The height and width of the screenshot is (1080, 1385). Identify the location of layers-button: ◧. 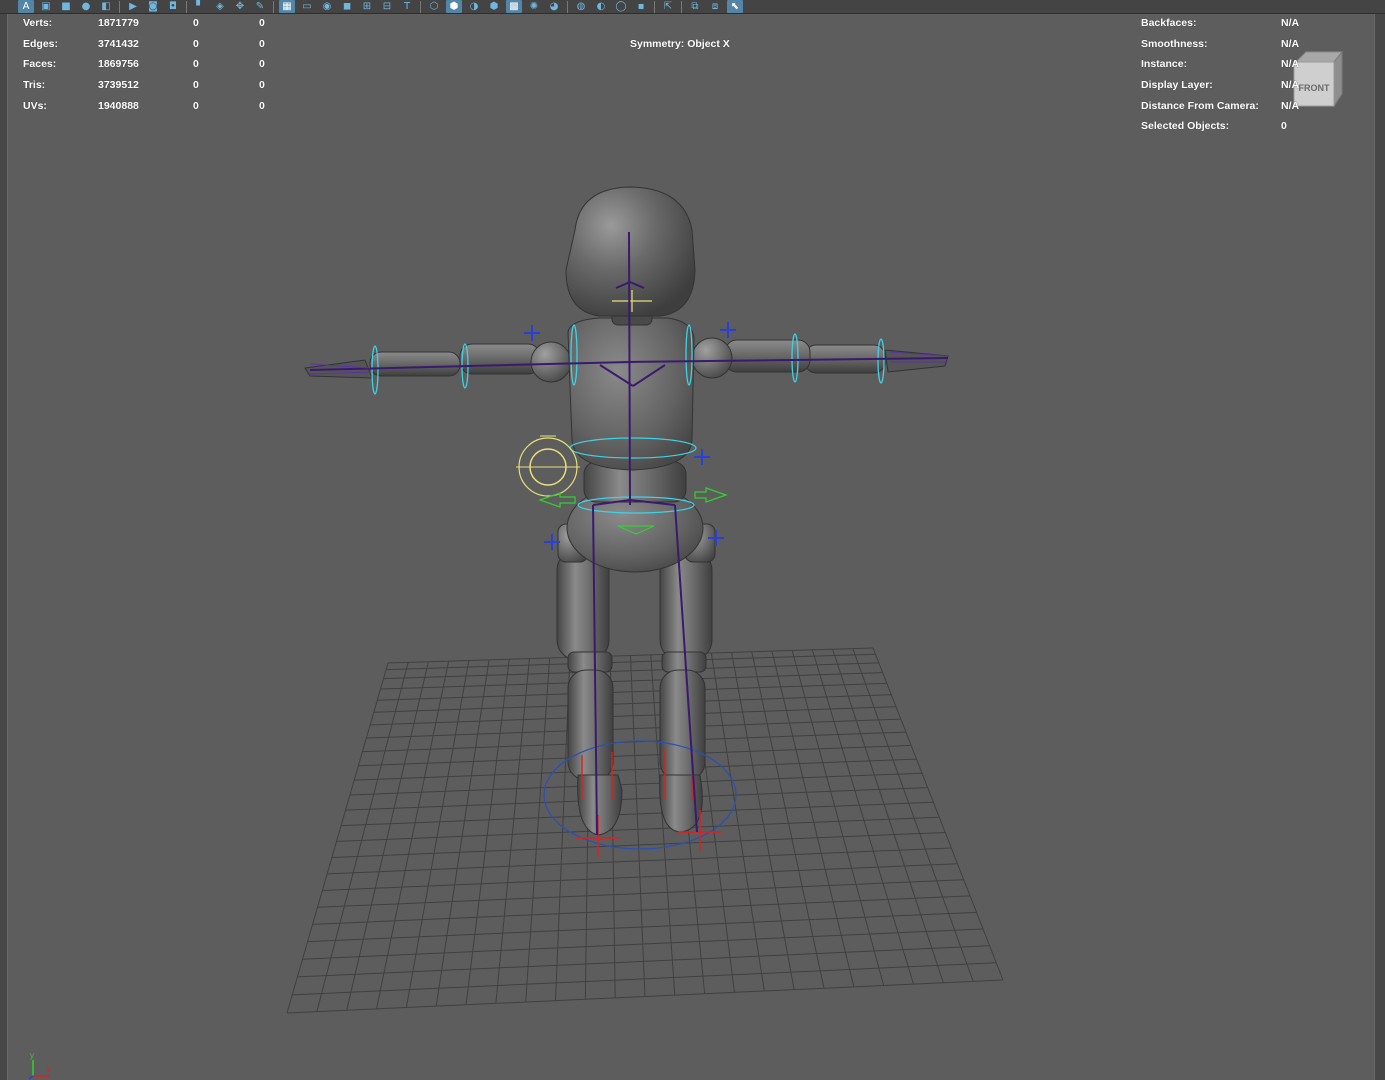
(106, 6).